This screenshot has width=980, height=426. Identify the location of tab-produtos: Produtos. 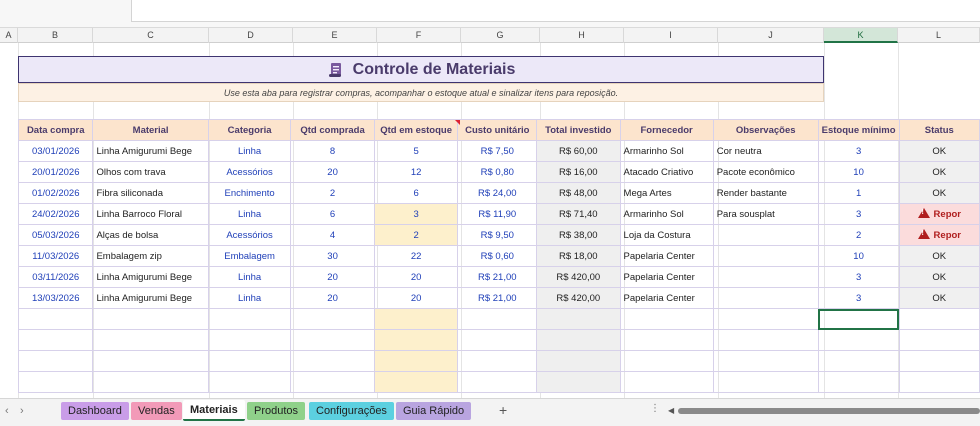
(276, 411).